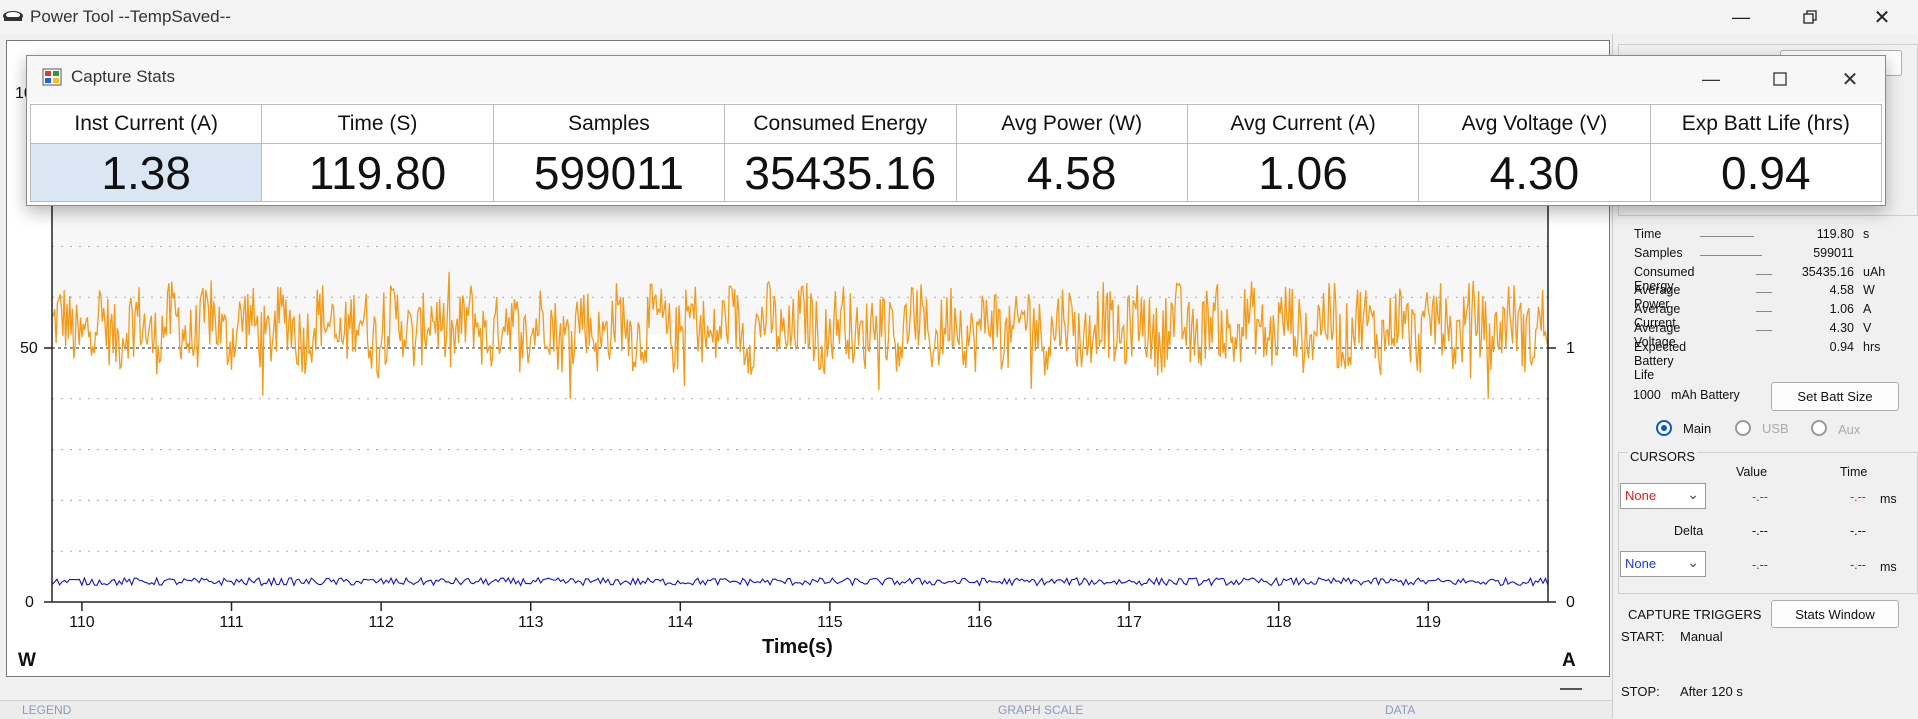 The image size is (1918, 719). I want to click on stats-col-value: 4.58, so click(1071, 172).